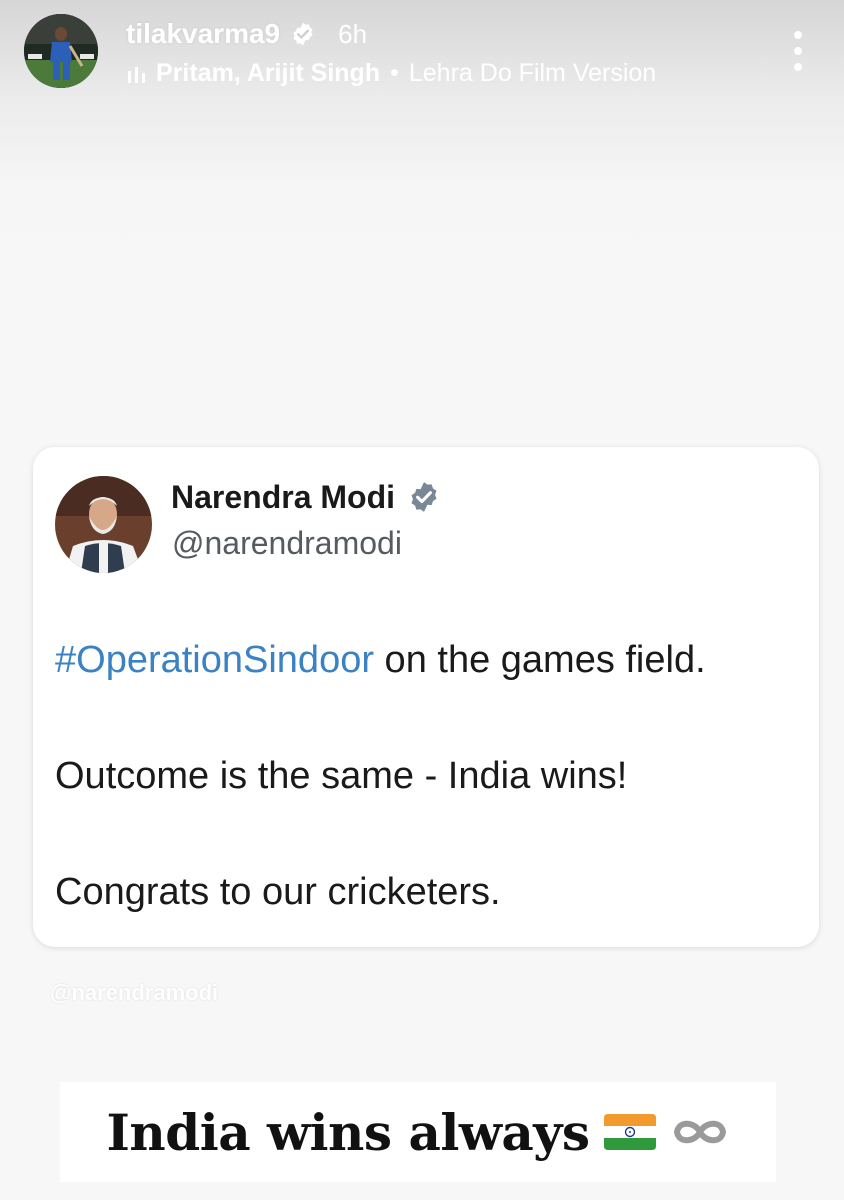 This screenshot has width=844, height=1200. What do you see at coordinates (287, 543) in the screenshot?
I see `tweet-author-handle: @narendramodi` at bounding box center [287, 543].